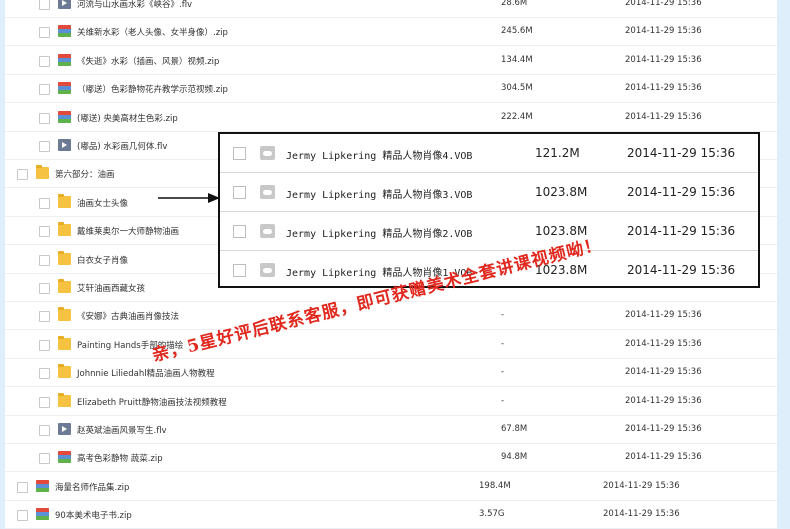 Image resolution: width=790 pixels, height=529 pixels. What do you see at coordinates (122, 146) in the screenshot?
I see `file-name: (嘟品) 水彩画几何体.flv` at bounding box center [122, 146].